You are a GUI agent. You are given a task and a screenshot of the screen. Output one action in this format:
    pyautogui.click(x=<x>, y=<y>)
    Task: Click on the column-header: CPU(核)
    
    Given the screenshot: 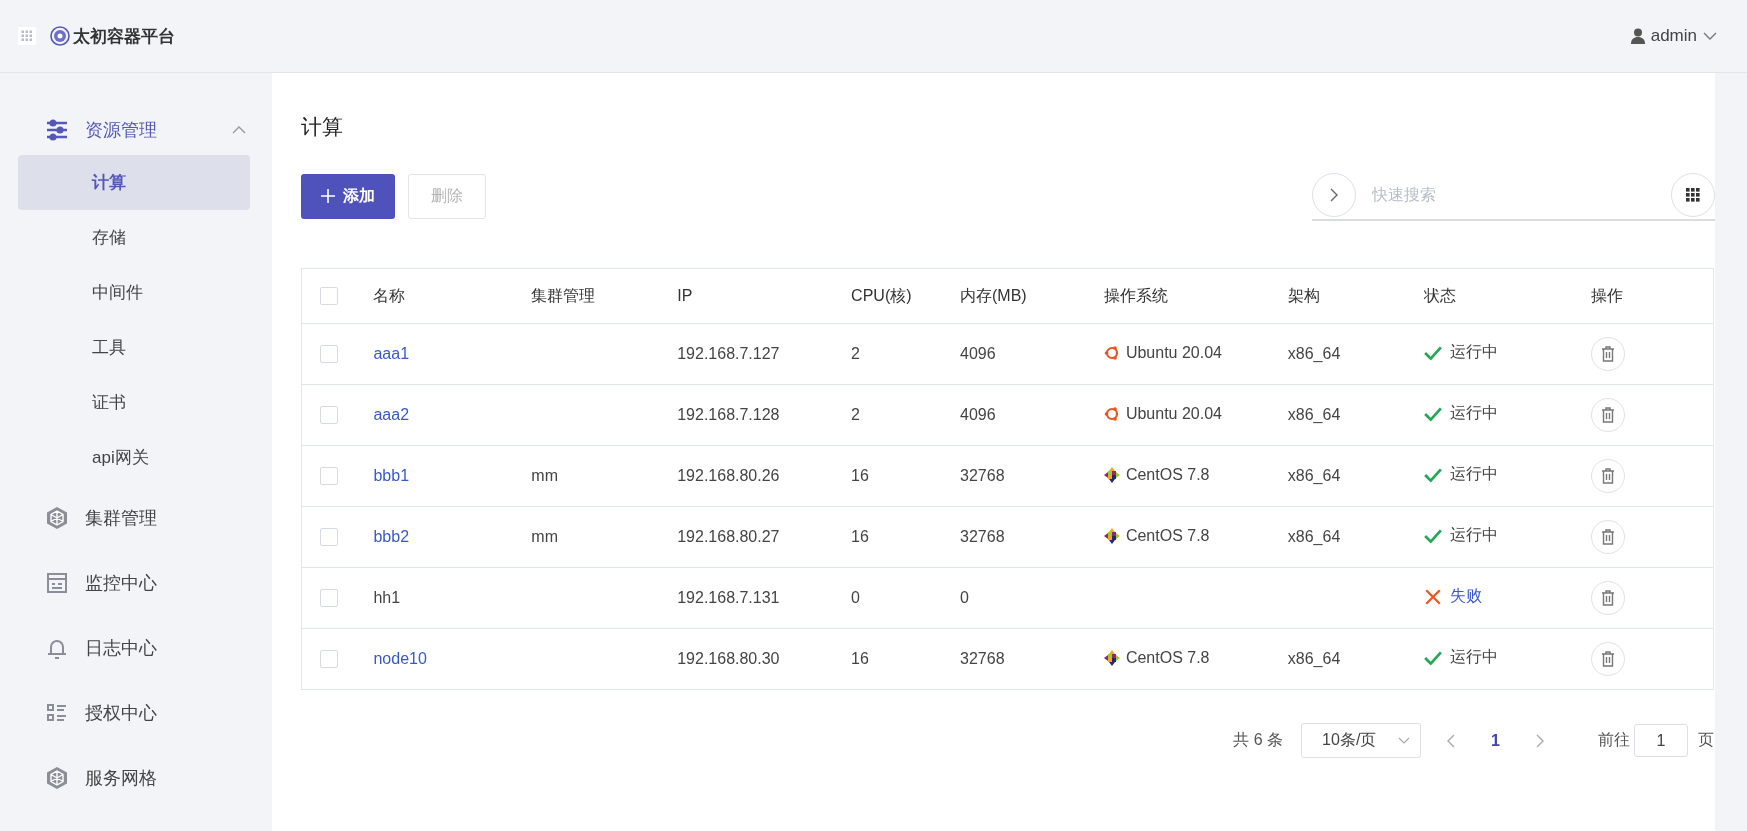 What is the action you would take?
    pyautogui.click(x=881, y=295)
    